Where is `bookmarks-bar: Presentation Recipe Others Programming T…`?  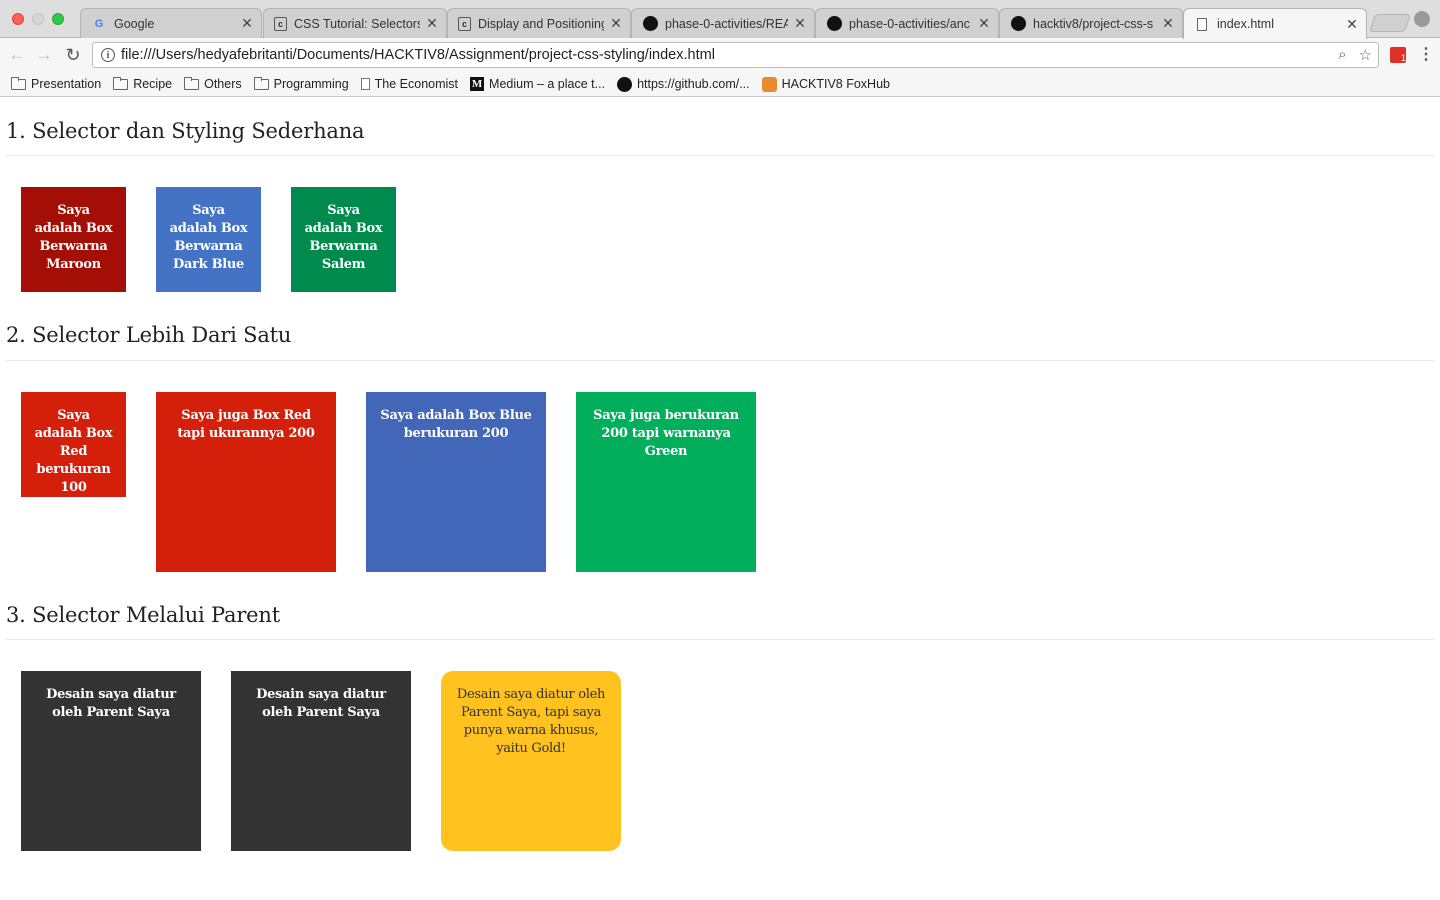 bookmarks-bar: Presentation Recipe Others Programming T… is located at coordinates (720, 84).